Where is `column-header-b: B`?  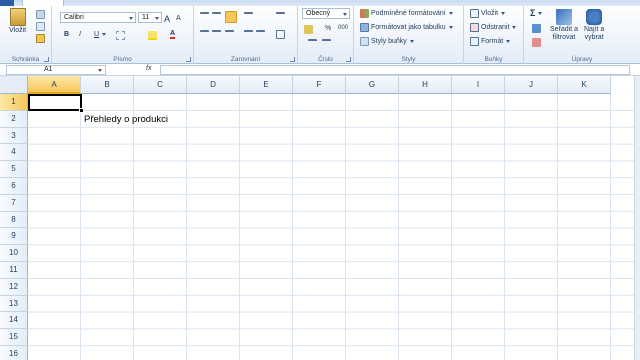 column-header-b: B is located at coordinates (107, 85).